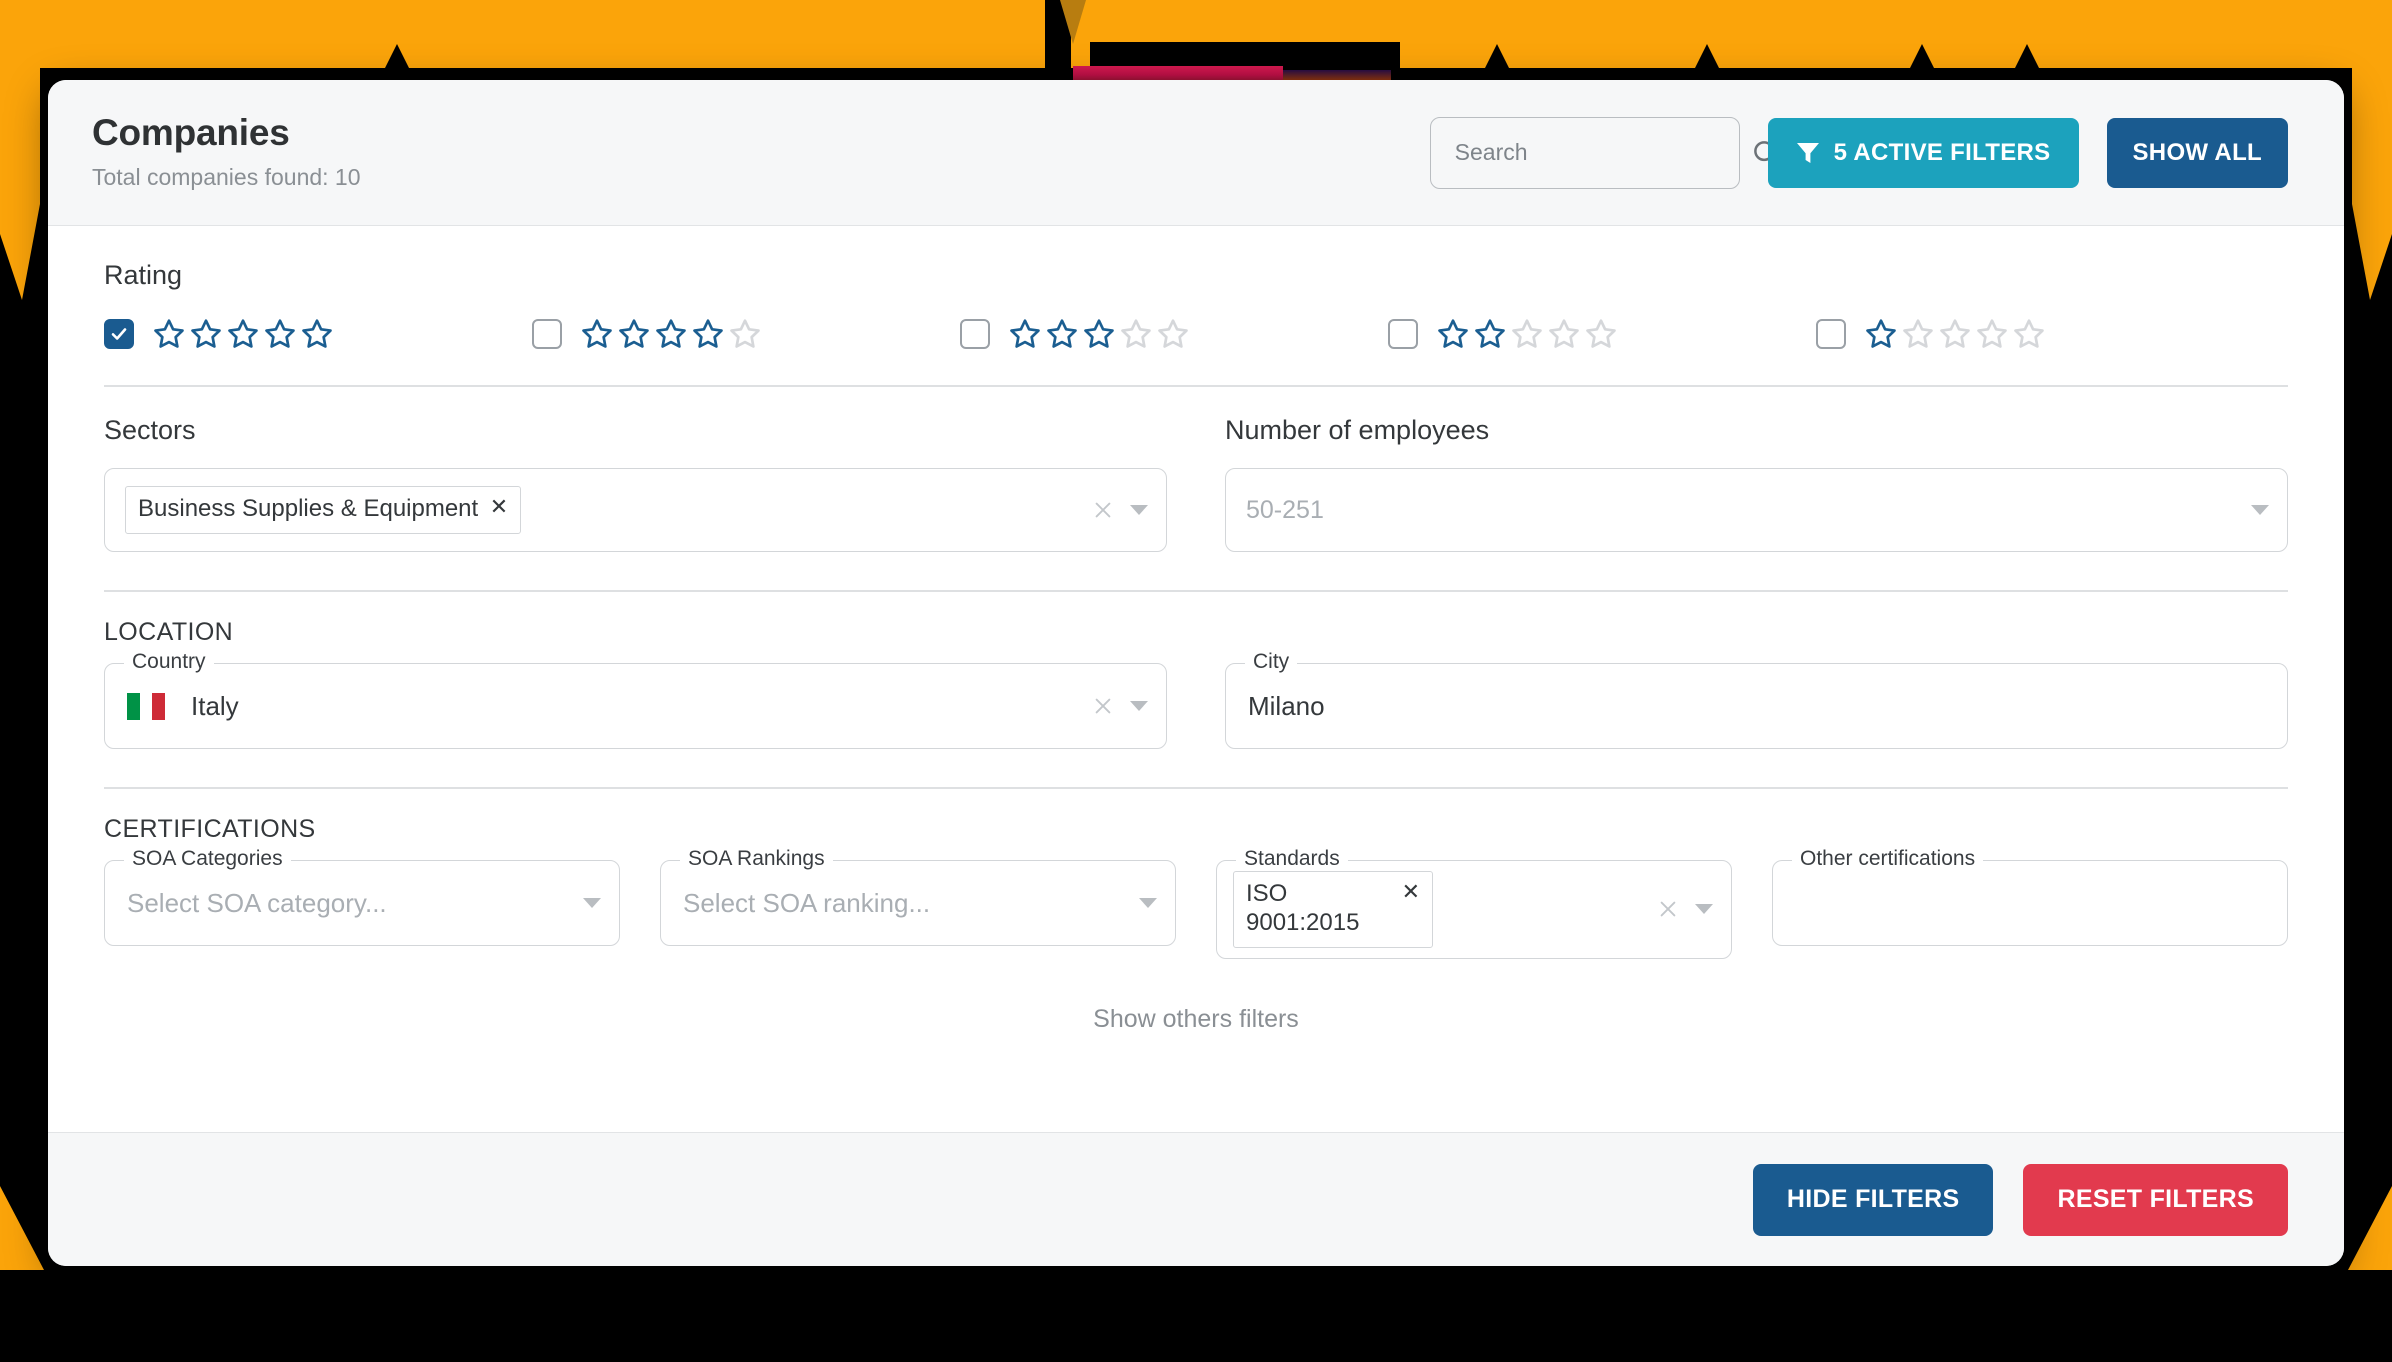 The height and width of the screenshot is (1362, 2392). I want to click on city-field: City Milano, so click(1756, 699).